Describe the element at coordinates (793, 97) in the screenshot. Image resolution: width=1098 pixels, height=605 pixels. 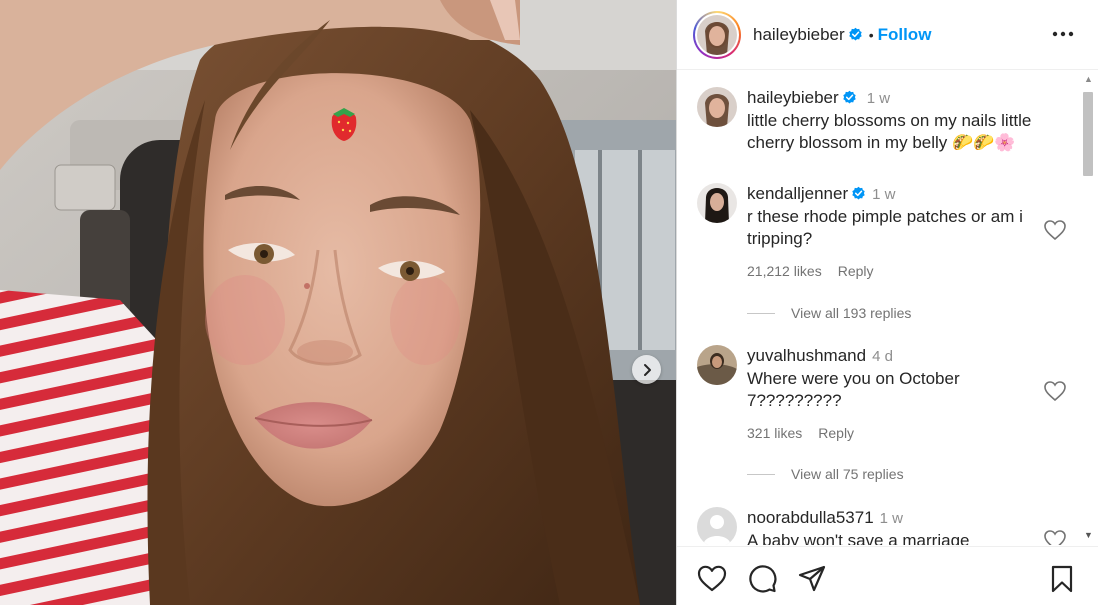
I see `caption-username: haileybieber` at that location.